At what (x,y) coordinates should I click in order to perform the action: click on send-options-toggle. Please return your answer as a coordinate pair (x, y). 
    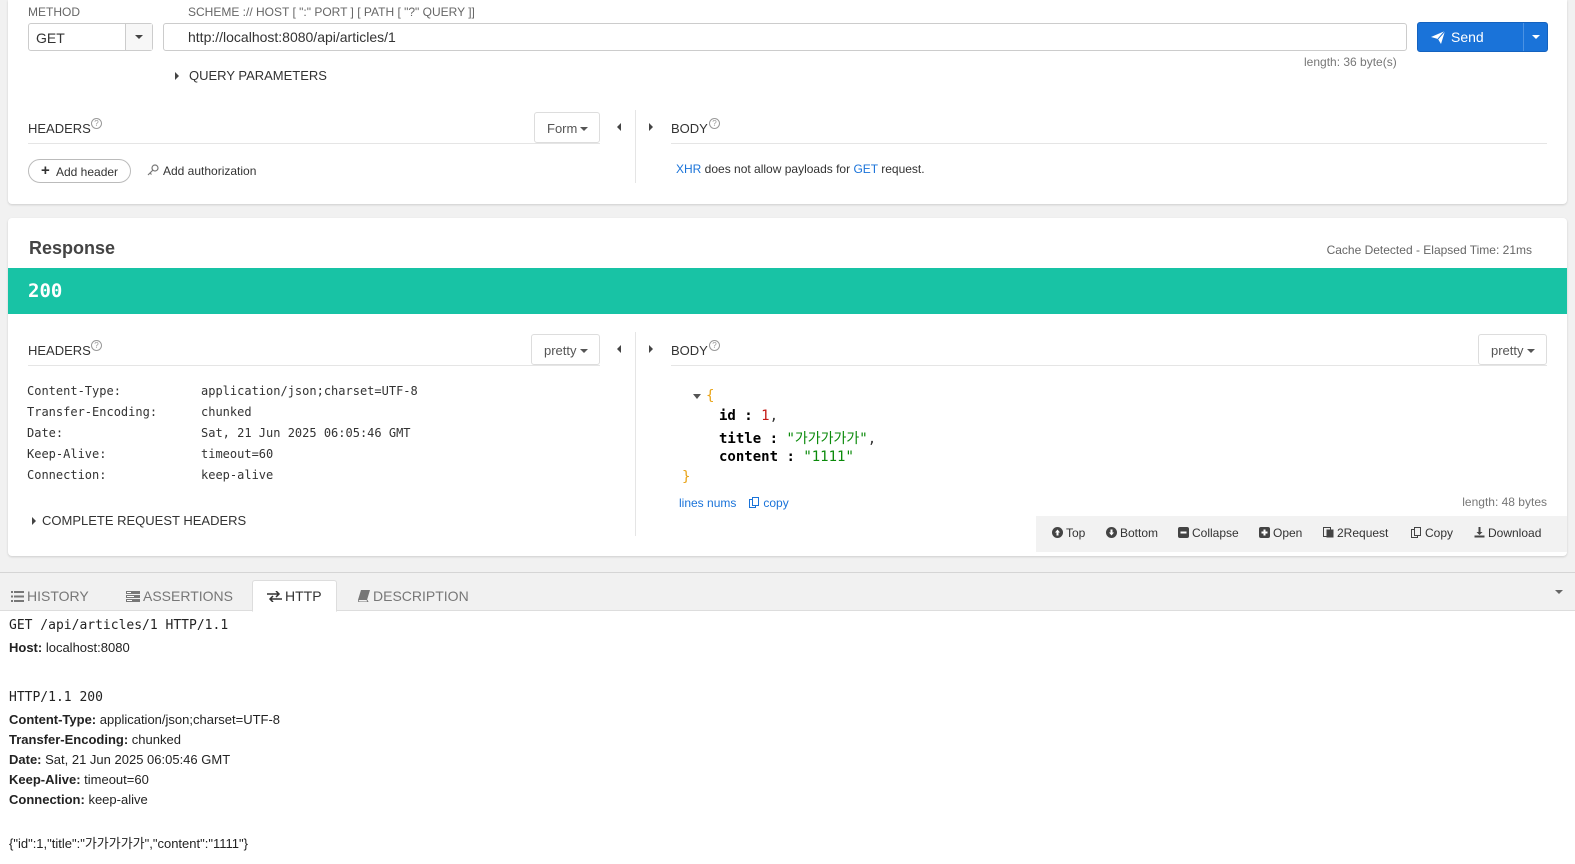
    Looking at the image, I should click on (1535, 37).